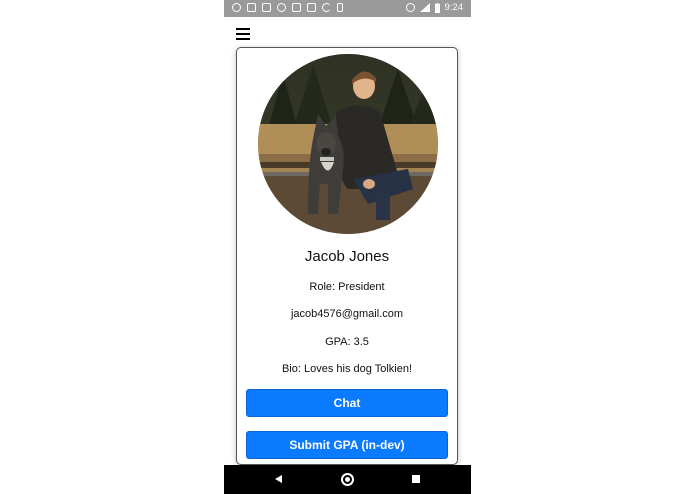  What do you see at coordinates (243, 34) in the screenshot?
I see `hamburger-menu-icon` at bounding box center [243, 34].